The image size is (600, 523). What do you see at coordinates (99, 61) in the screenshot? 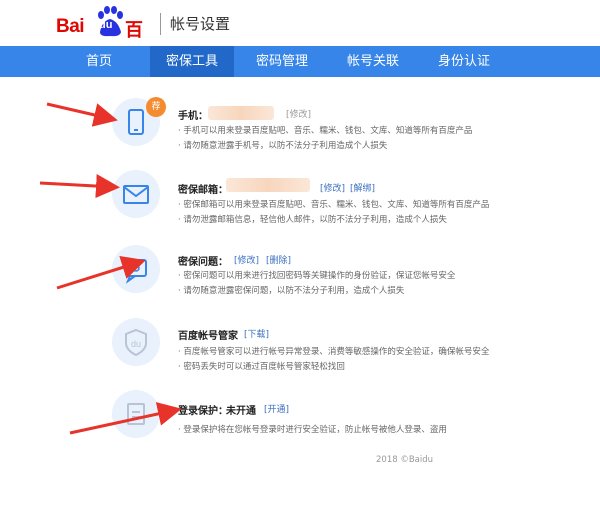
I see `tab-home: 首页` at bounding box center [99, 61].